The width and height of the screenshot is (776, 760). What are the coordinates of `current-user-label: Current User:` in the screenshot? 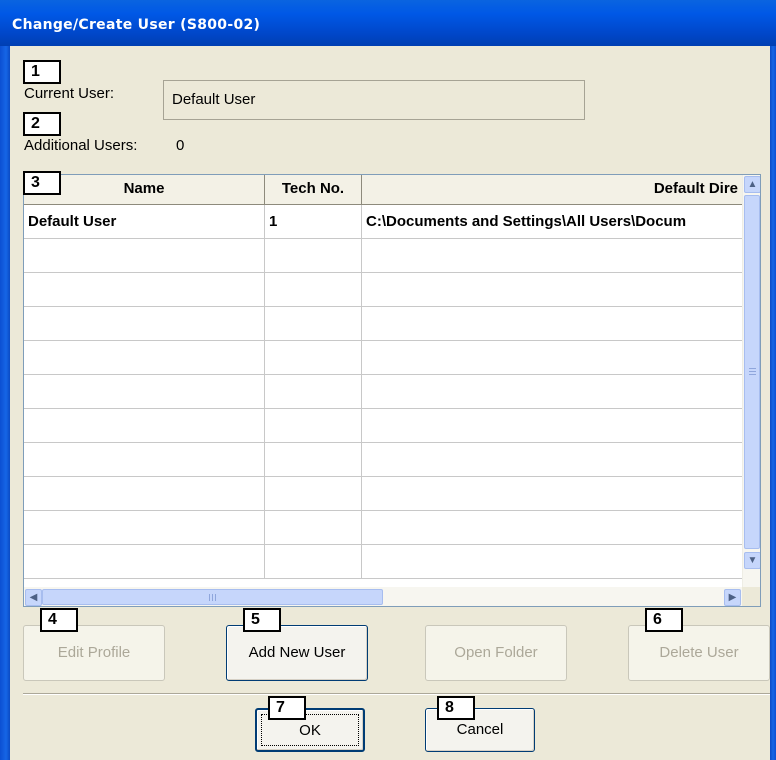 It's located at (69, 93).